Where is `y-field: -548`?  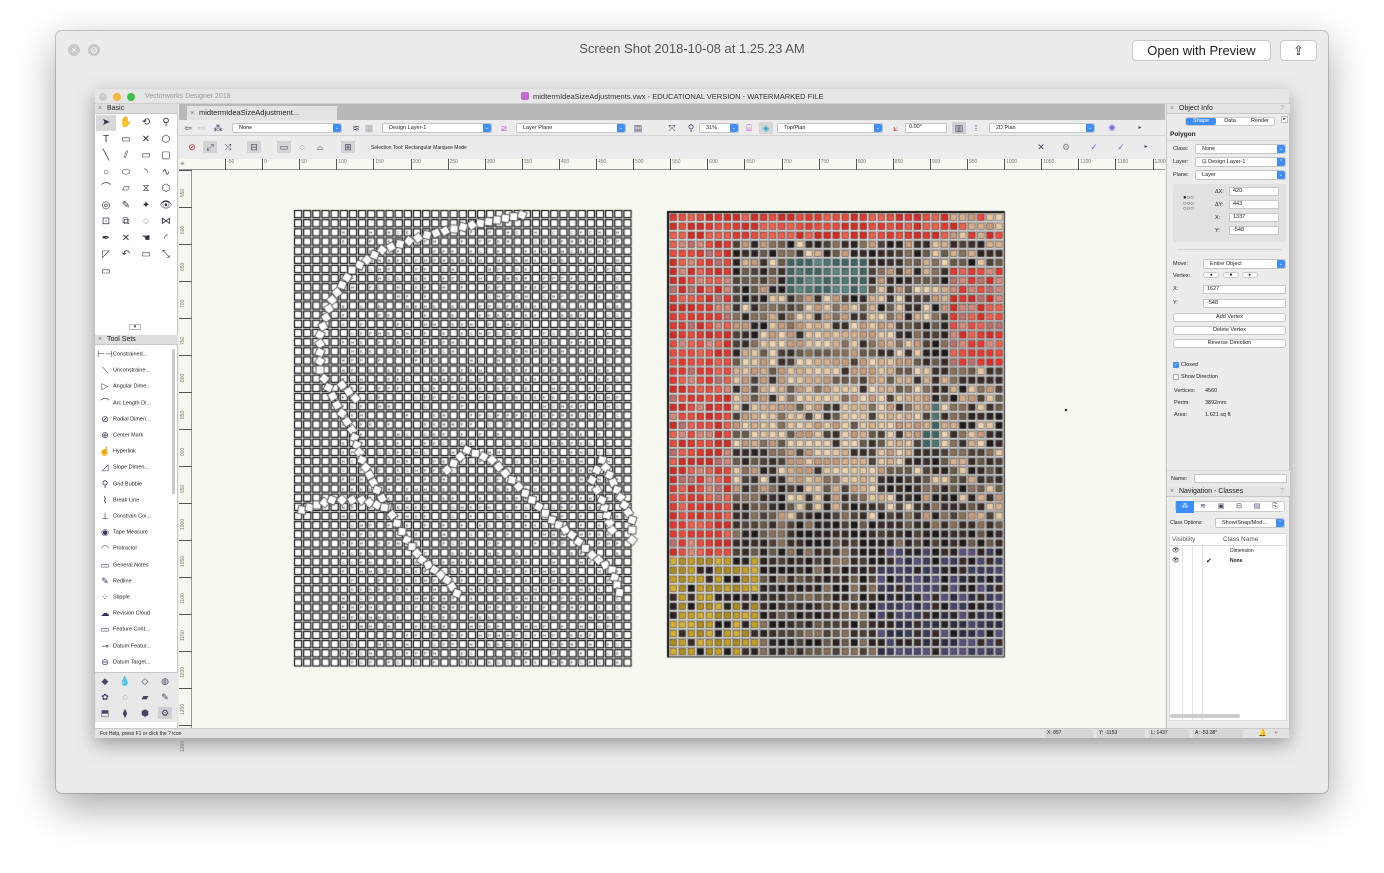 y-field: -548 is located at coordinates (1254, 230).